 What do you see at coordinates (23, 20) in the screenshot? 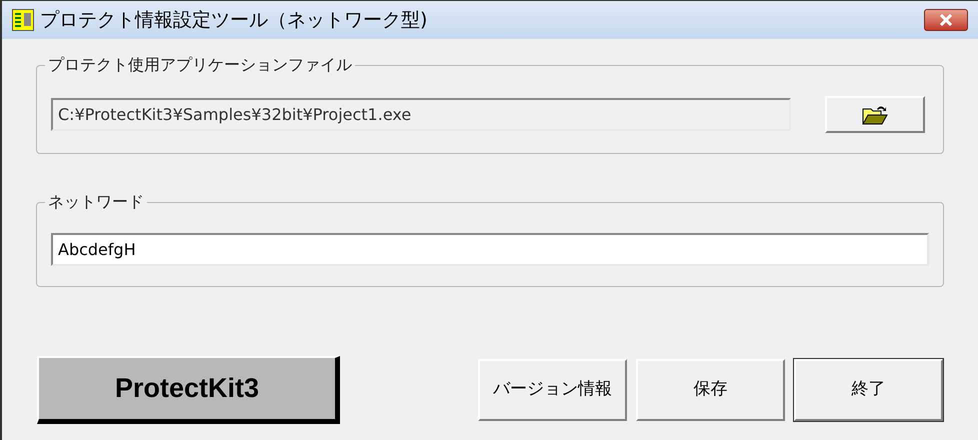
I see `app-icon` at bounding box center [23, 20].